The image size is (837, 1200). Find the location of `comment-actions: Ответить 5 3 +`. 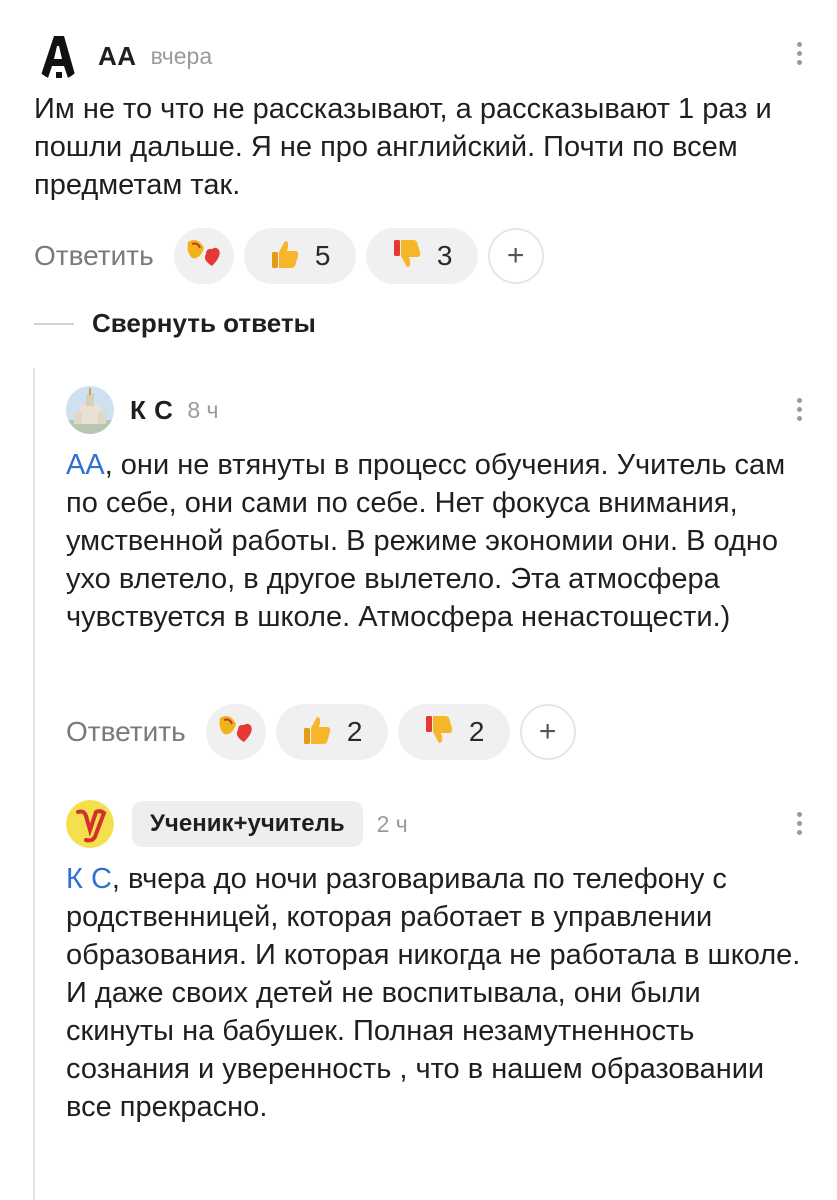

comment-actions: Ответить 5 3 + is located at coordinates (294, 256).